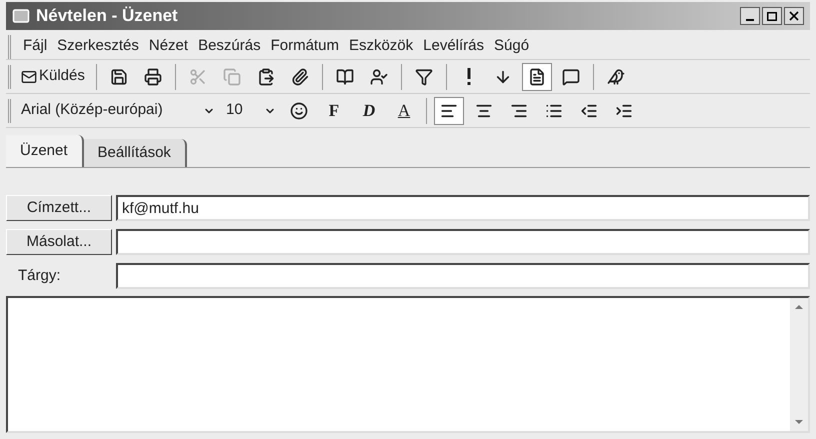  I want to click on toolbar-button, so click(537, 76).